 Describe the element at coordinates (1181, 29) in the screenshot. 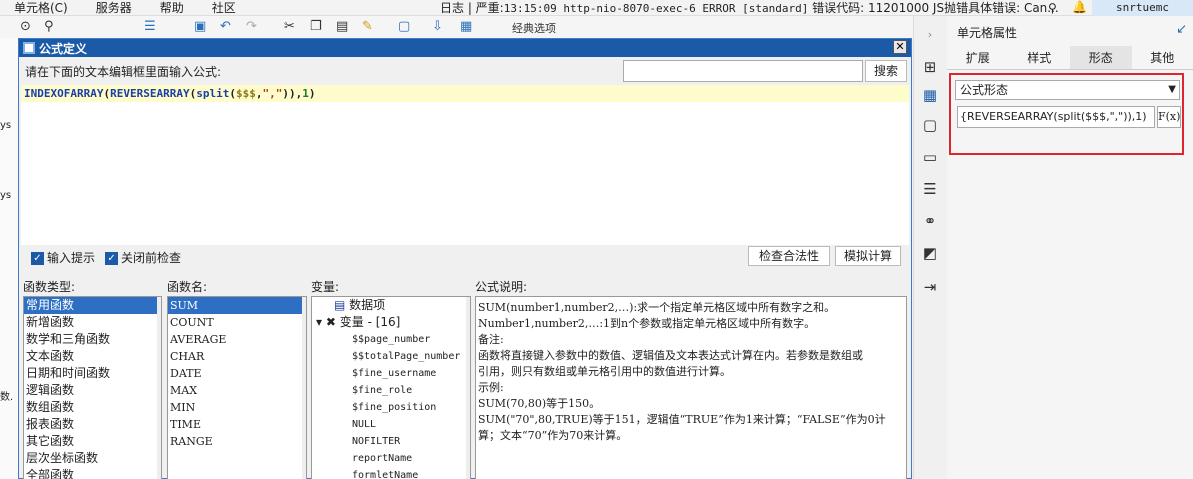

I see `pin-icon: ↙` at that location.